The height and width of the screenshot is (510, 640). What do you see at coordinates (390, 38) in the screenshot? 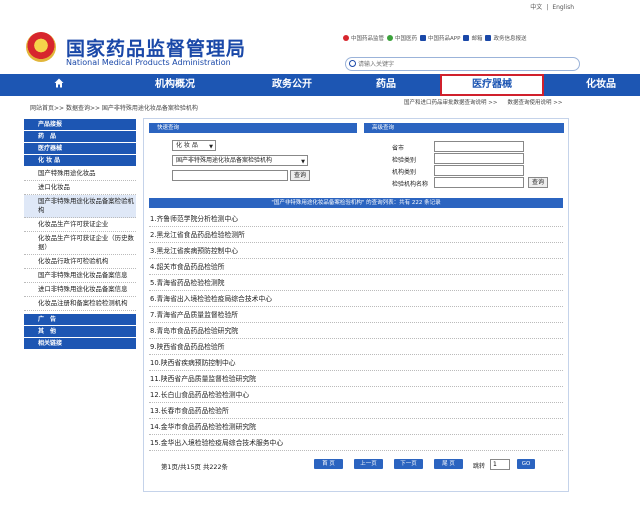
I see `weixin-icon` at bounding box center [390, 38].